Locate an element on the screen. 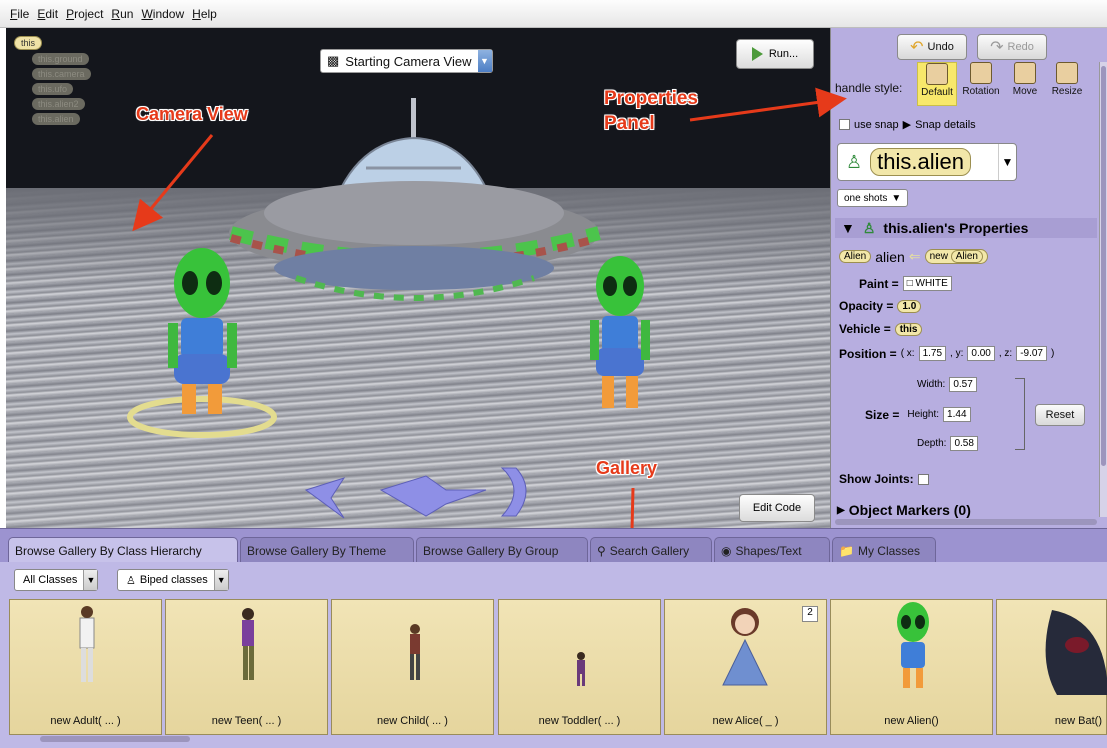  undo-button: ↶ Undo is located at coordinates (932, 47).